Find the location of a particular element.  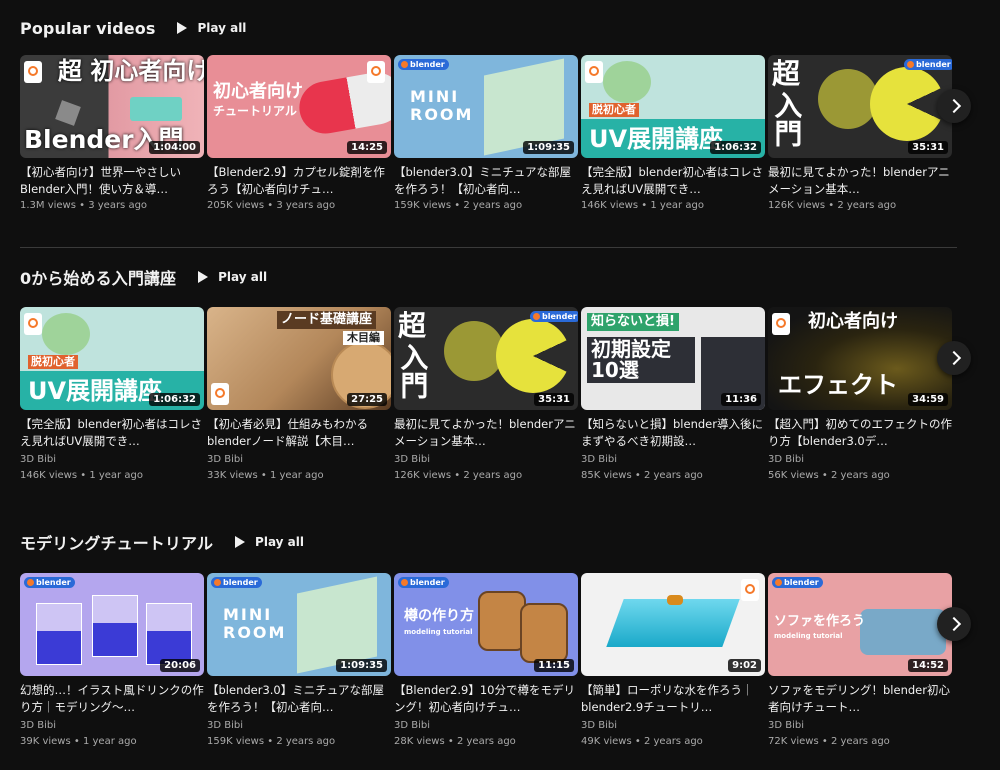

sofa-shape is located at coordinates (903, 632).